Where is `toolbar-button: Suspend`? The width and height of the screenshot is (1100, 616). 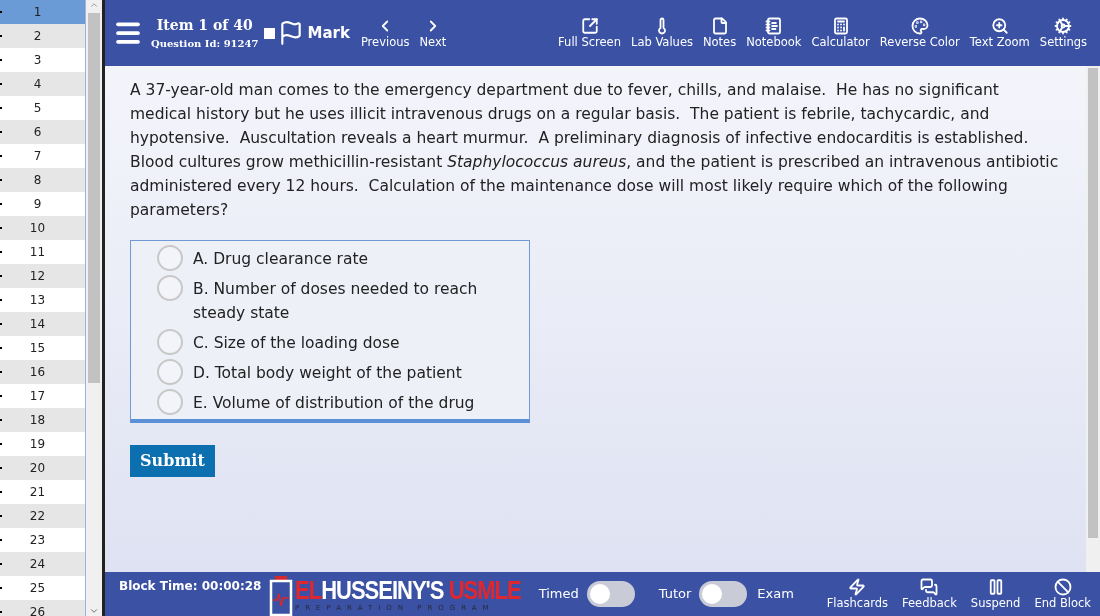 toolbar-button: Suspend is located at coordinates (995, 594).